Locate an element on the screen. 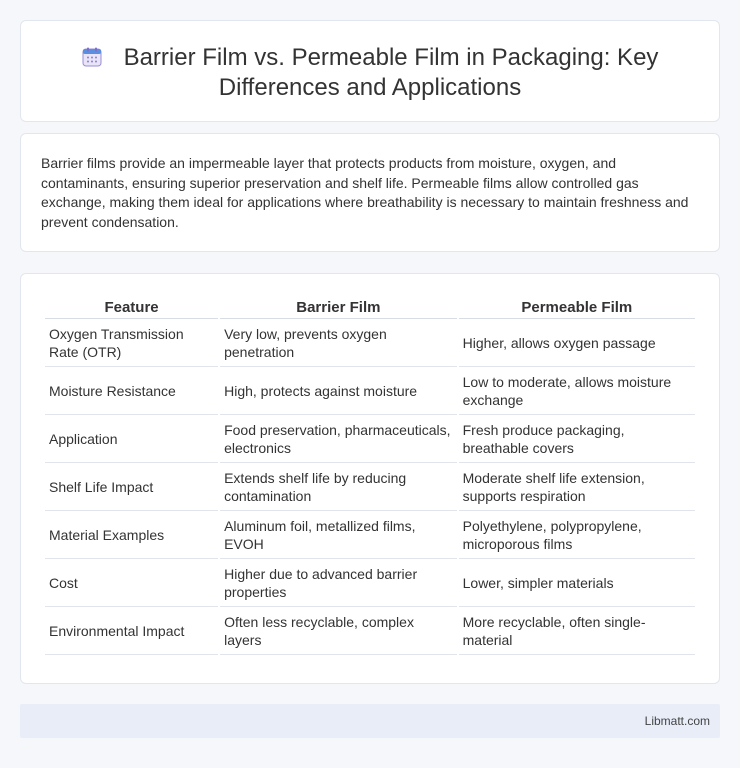  table-header-row: Feature Barrier Film Permeable Film is located at coordinates (370, 307).